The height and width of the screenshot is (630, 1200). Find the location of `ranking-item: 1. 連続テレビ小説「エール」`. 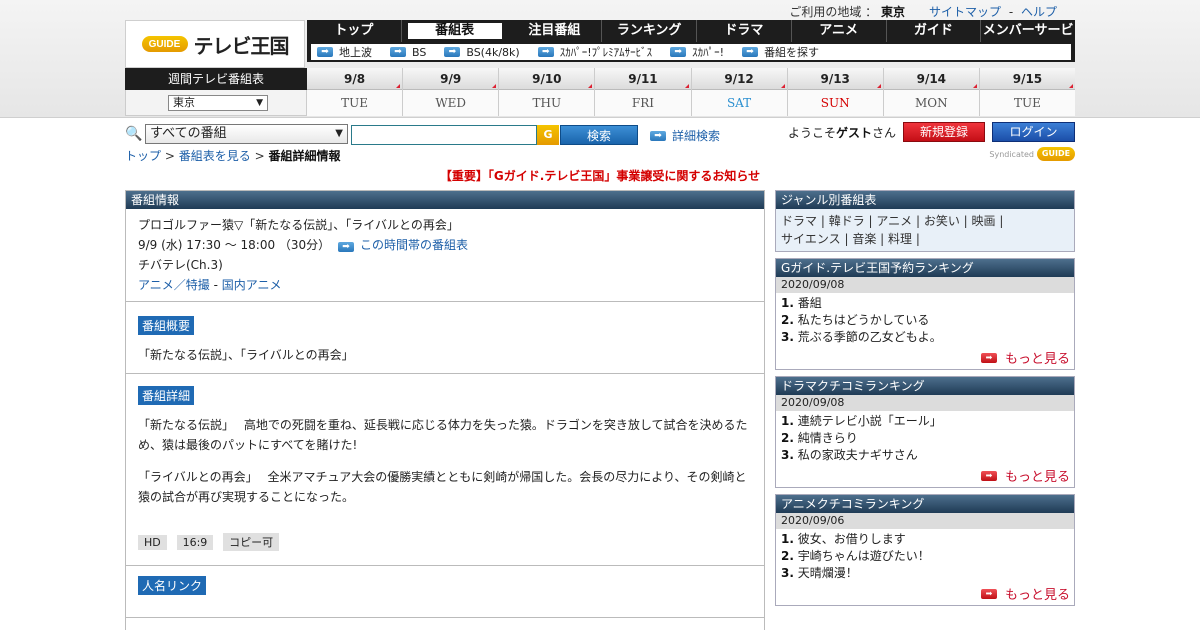

ranking-item: 1. 連続テレビ小説「エール」 is located at coordinates (925, 421).